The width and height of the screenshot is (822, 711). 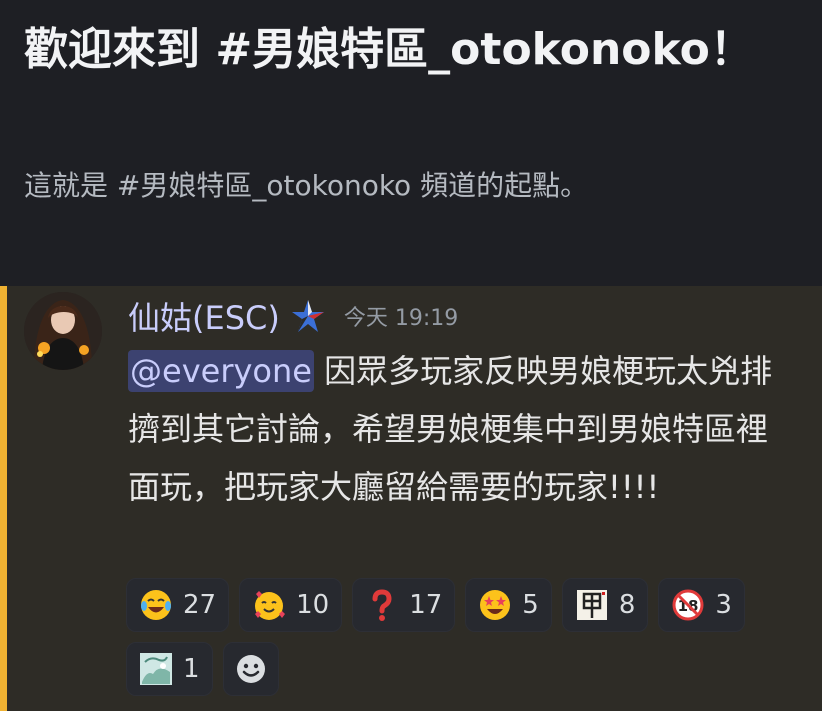 I want to click on reaction-count: 10, so click(x=313, y=605).